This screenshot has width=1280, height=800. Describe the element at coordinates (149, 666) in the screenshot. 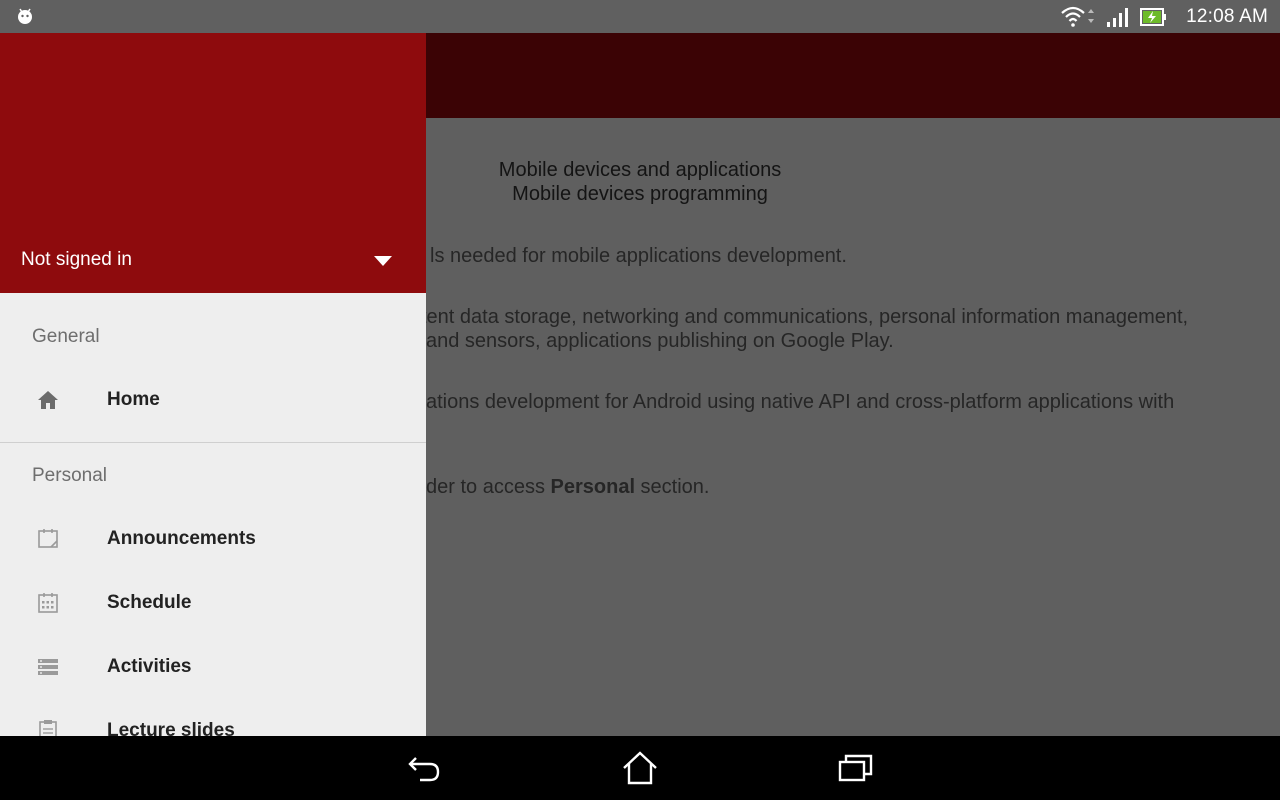

I see `nav-item-activities-label: Activities` at that location.